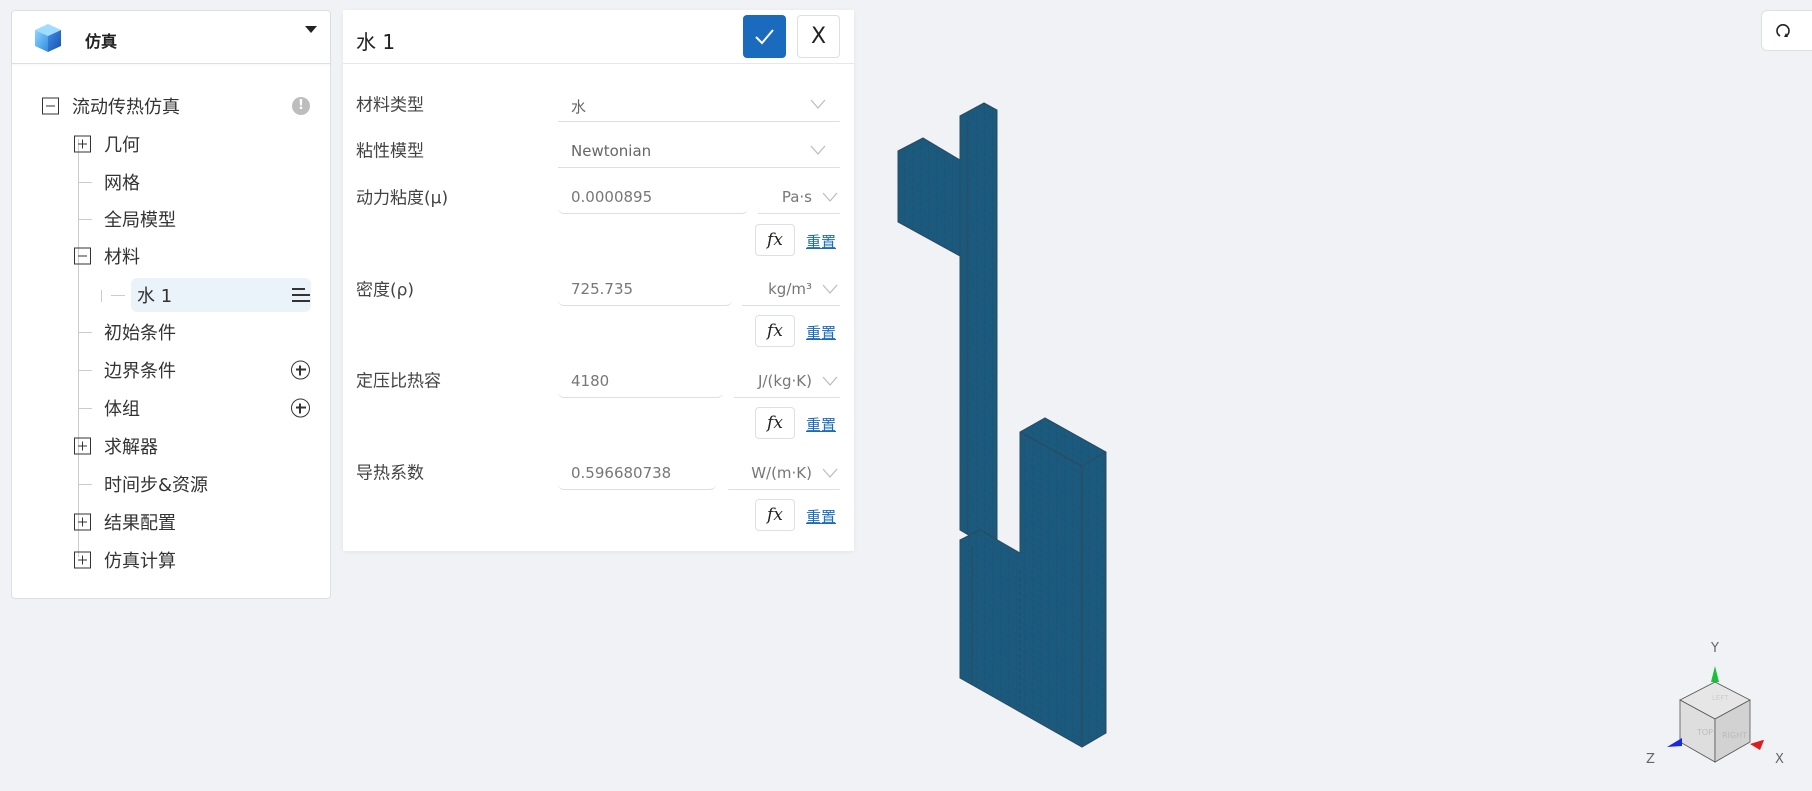 The height and width of the screenshot is (791, 1812). I want to click on x-axis-arrow-icon, so click(1757, 745).